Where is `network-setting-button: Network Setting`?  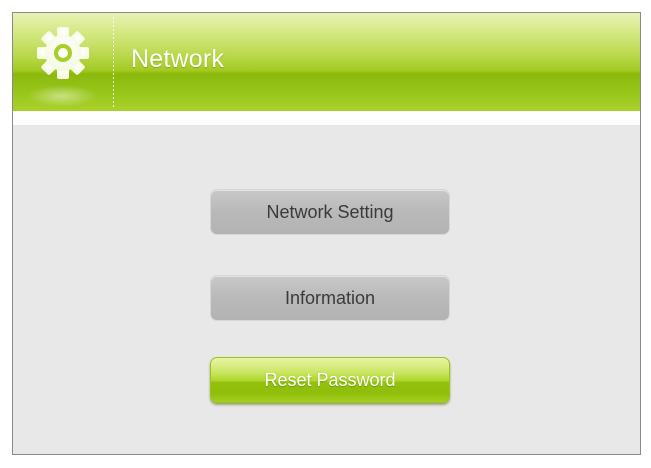 network-setting-button: Network Setting is located at coordinates (330, 212).